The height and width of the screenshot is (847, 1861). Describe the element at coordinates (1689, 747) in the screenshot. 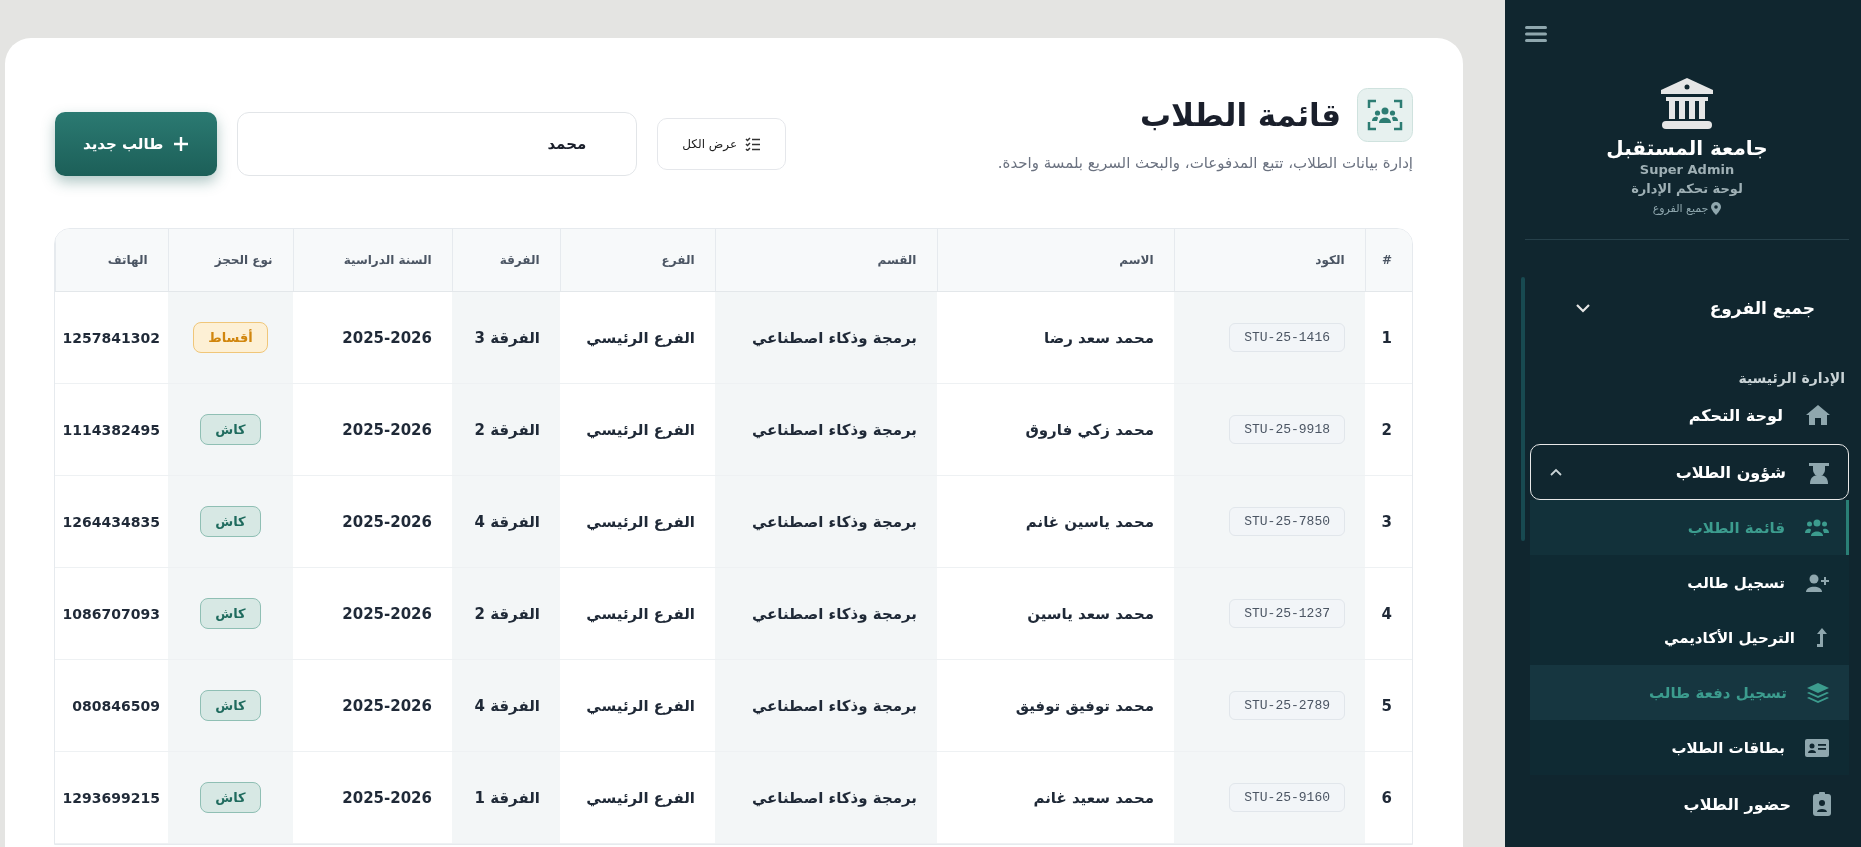

I see `submenu-item: بطاقات الطلاب` at that location.